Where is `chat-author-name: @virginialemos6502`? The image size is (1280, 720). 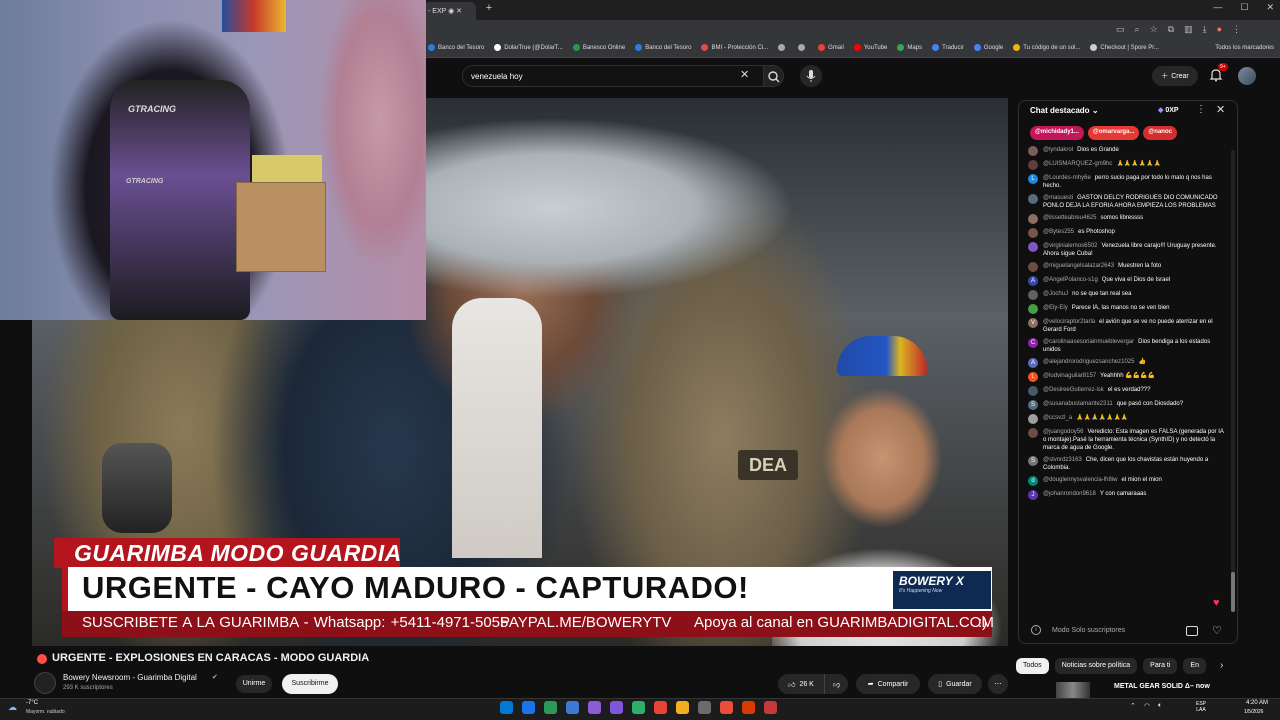 chat-author-name: @virginialemos6502 is located at coordinates (1070, 246).